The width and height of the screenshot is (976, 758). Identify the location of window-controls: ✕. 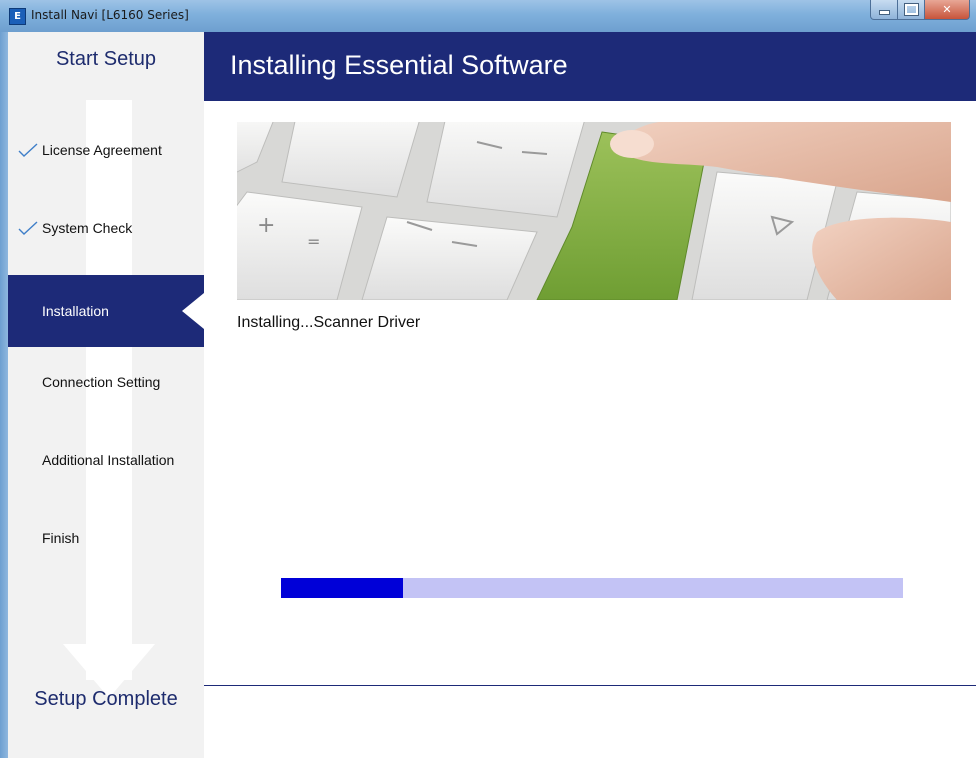
(920, 10).